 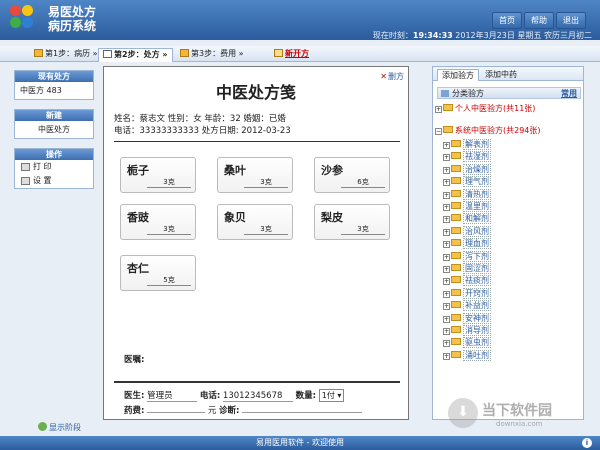 I want to click on new-prescription-link: 新开方, so click(x=291, y=55).